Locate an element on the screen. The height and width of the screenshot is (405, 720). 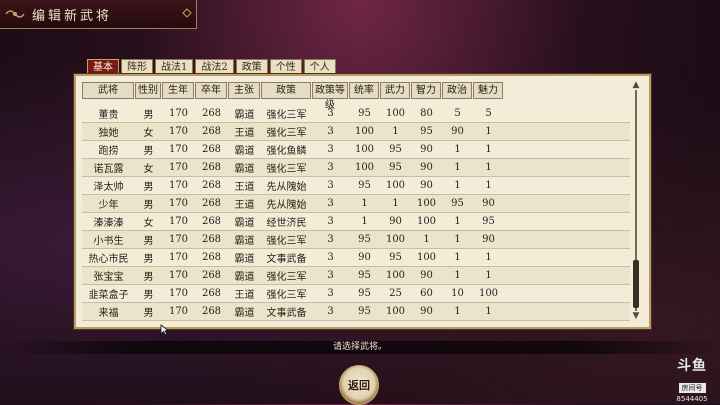
table-row: 热心市民 男 170 268 霸道 文事武备 3 90 95 100 1 1 is located at coordinates (356, 258).